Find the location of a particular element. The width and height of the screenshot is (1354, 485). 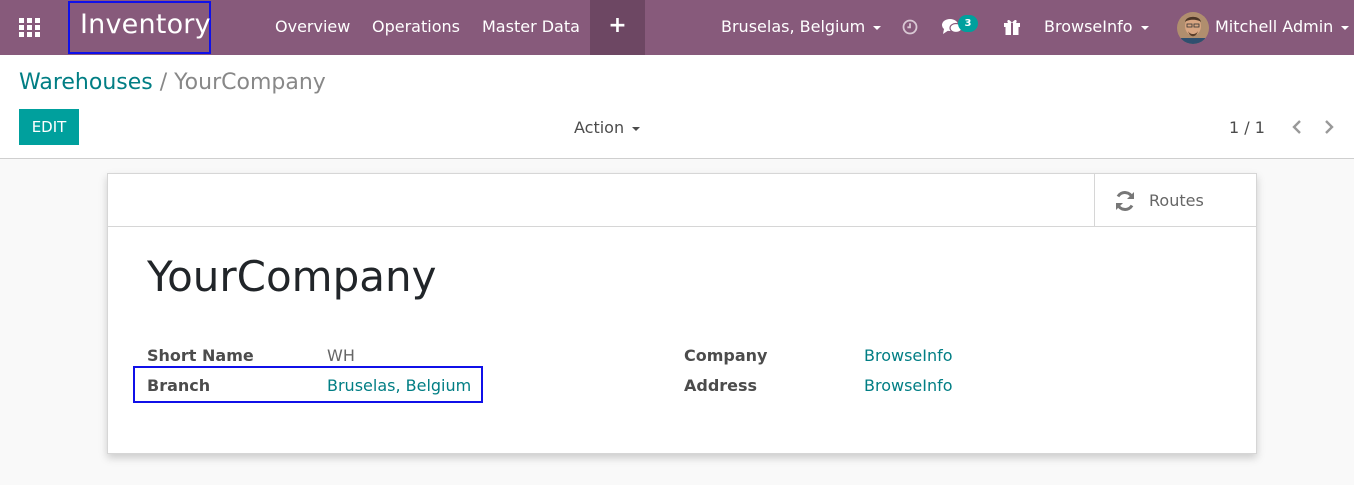

plus-icon: + is located at coordinates (617, 25).